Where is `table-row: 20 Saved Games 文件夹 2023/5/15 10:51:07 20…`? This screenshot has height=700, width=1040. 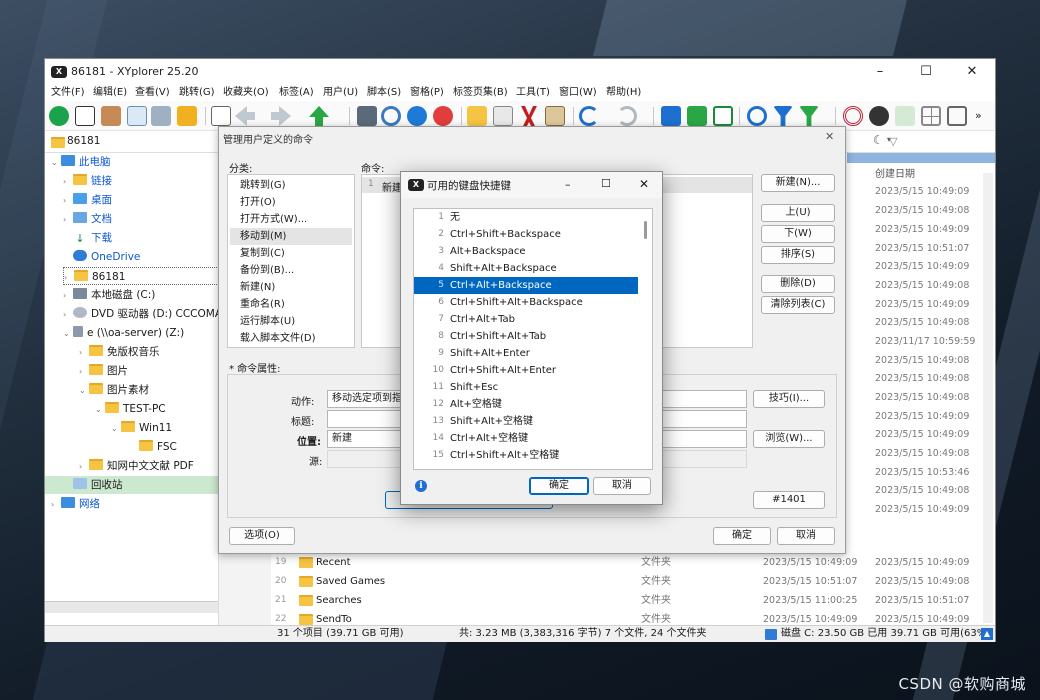 table-row: 20 Saved Games 文件夹 2023/5/15 10:51:07 20… is located at coordinates (633, 581).